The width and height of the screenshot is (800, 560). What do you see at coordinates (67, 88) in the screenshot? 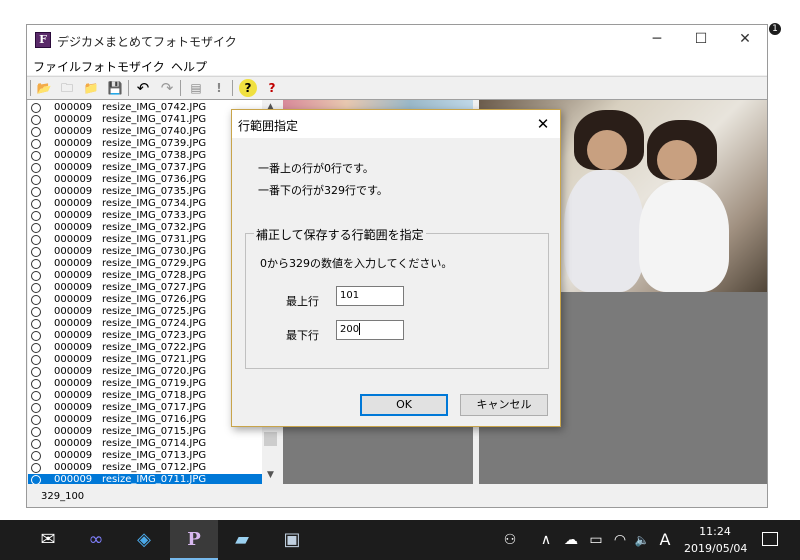
I see `new-folder-icon: 🗀` at bounding box center [67, 88].